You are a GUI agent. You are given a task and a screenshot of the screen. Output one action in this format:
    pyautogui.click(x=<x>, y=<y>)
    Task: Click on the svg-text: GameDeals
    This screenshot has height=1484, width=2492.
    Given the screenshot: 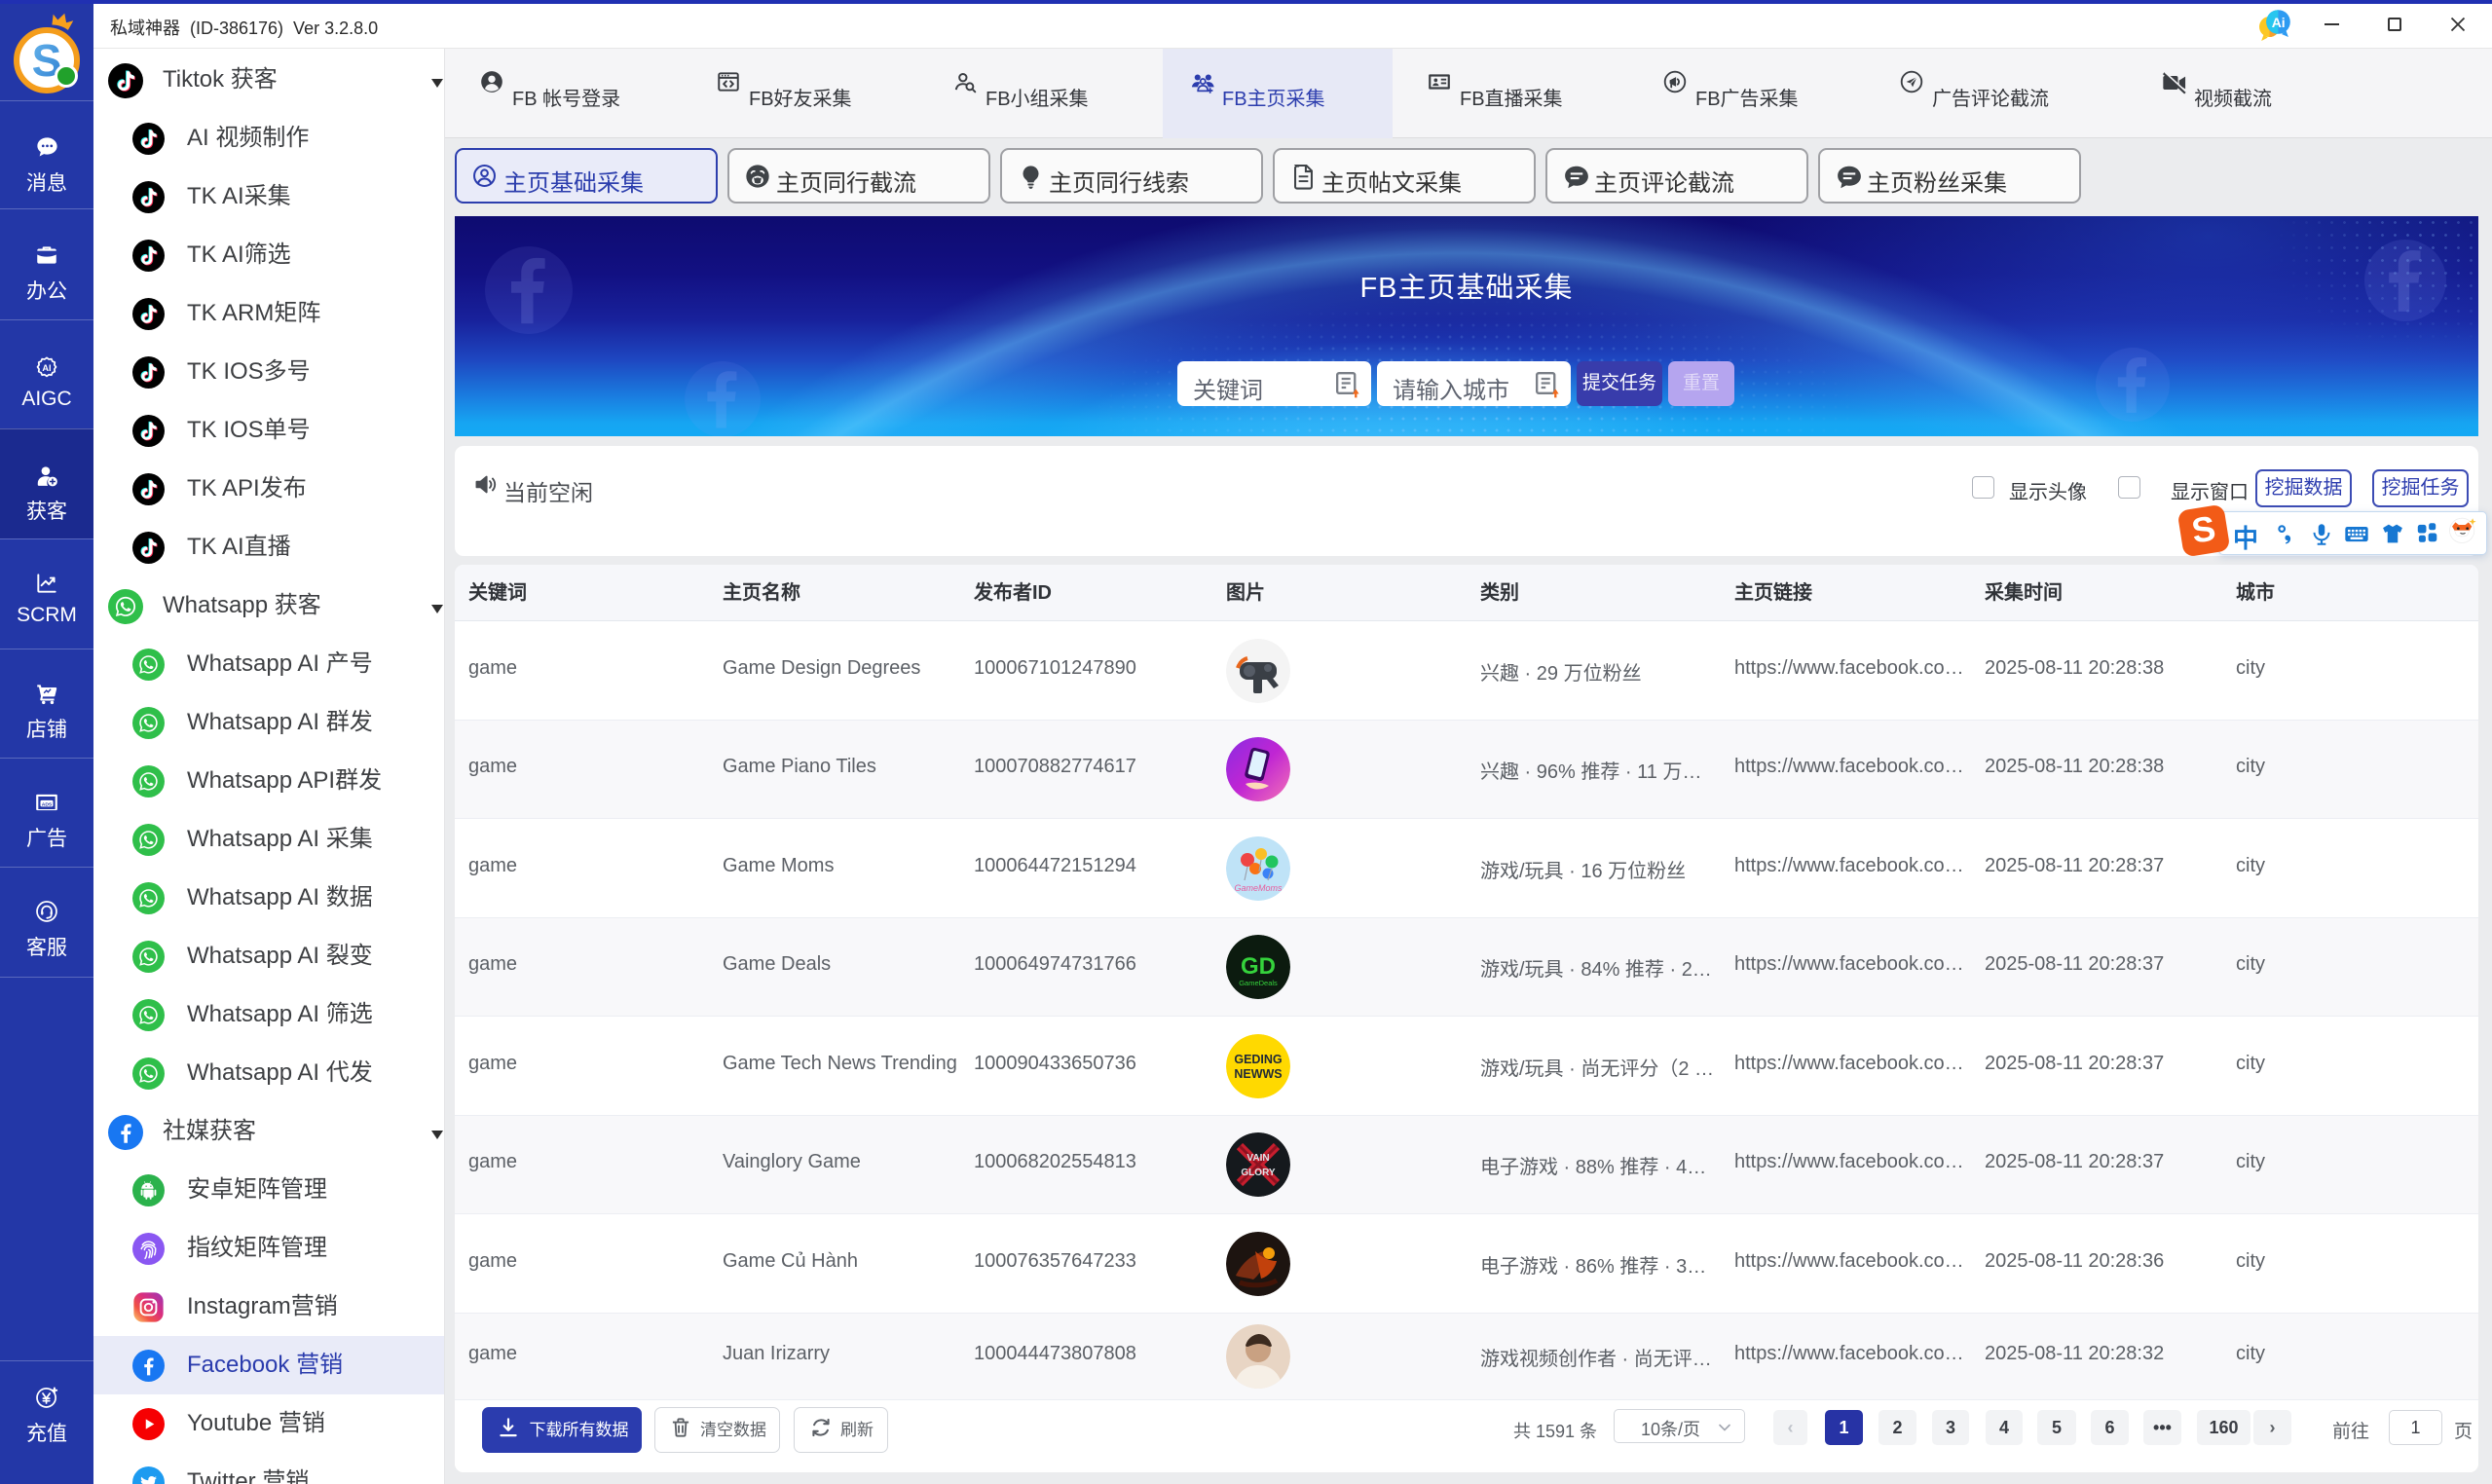 What is the action you would take?
    pyautogui.click(x=1258, y=983)
    